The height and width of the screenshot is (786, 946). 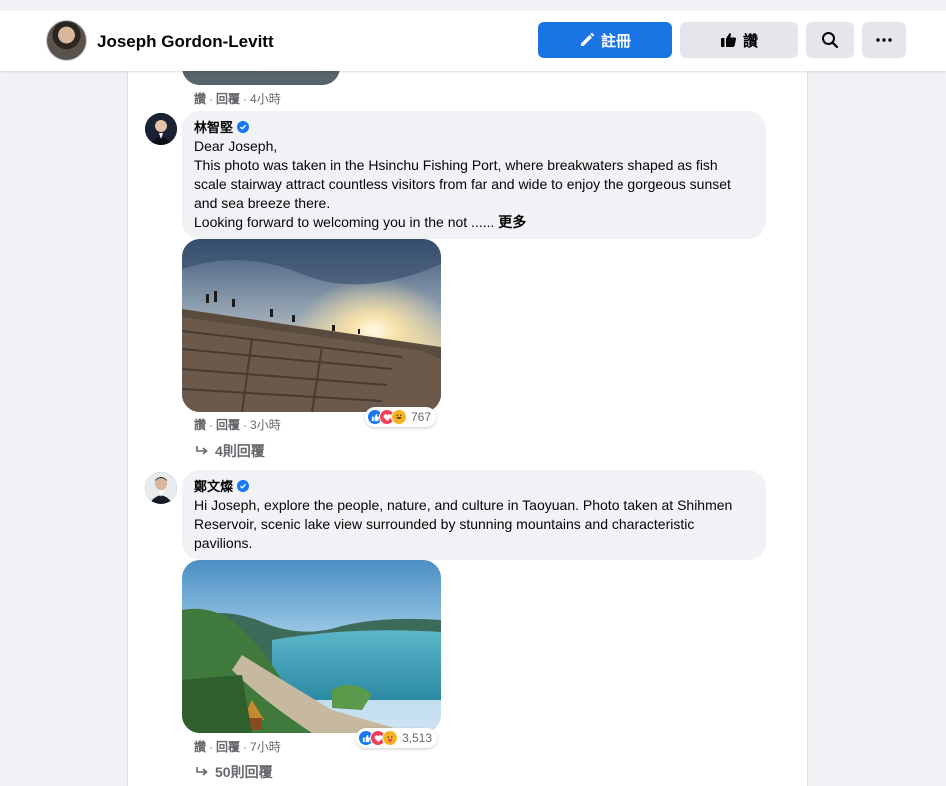 I want to click on previous-comment-actions: 讚 · 回覆 · 4小時, so click(x=237, y=99).